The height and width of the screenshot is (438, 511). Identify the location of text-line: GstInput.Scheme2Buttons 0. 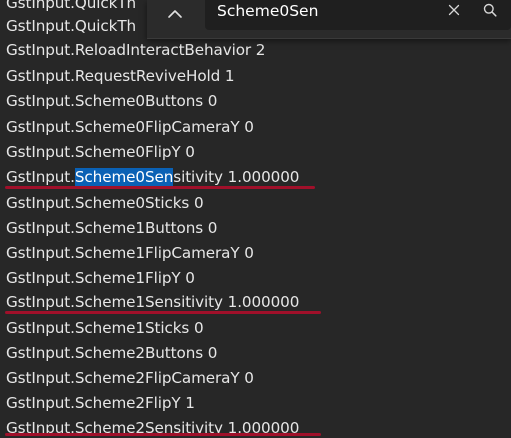
(111, 353).